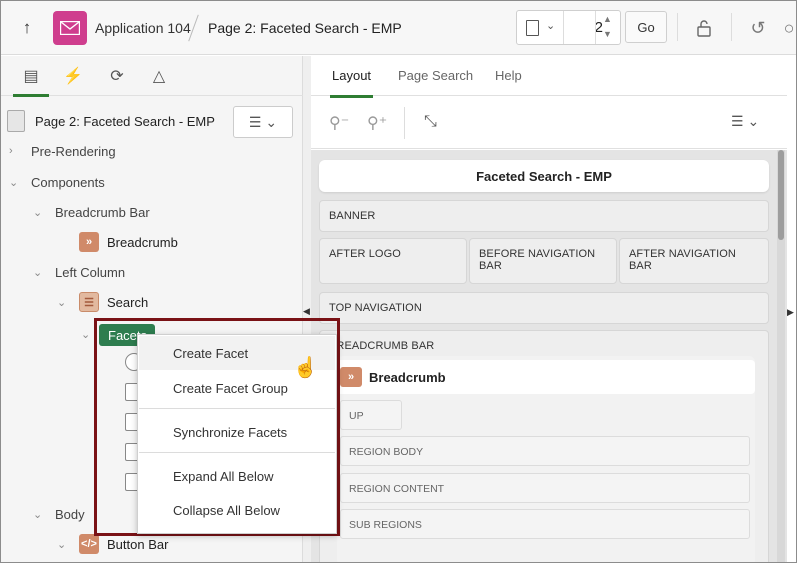 The image size is (797, 563). What do you see at coordinates (91, 212) in the screenshot?
I see `tree-node-breadcrumb-bar: ⌄ Breadcrumb Bar` at bounding box center [91, 212].